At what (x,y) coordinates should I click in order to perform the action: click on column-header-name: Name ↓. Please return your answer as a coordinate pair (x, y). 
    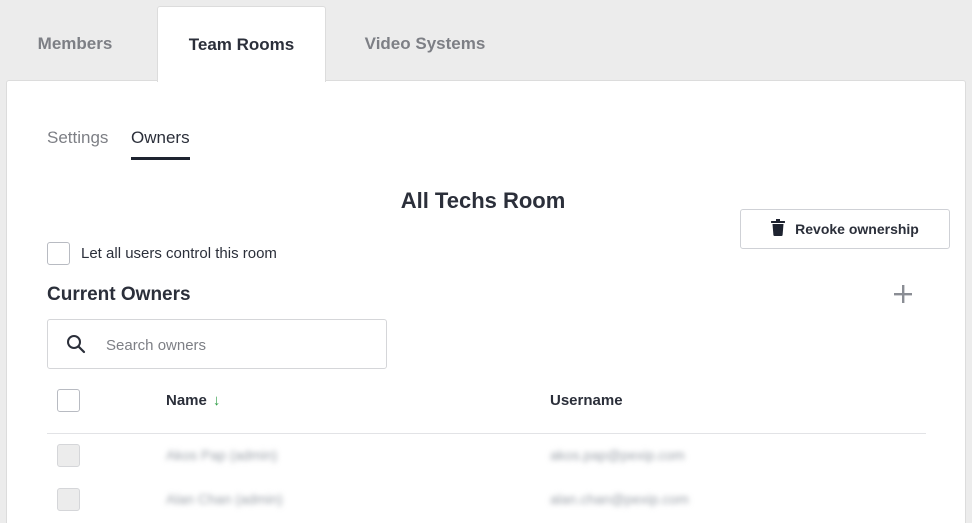
    Looking at the image, I should click on (193, 400).